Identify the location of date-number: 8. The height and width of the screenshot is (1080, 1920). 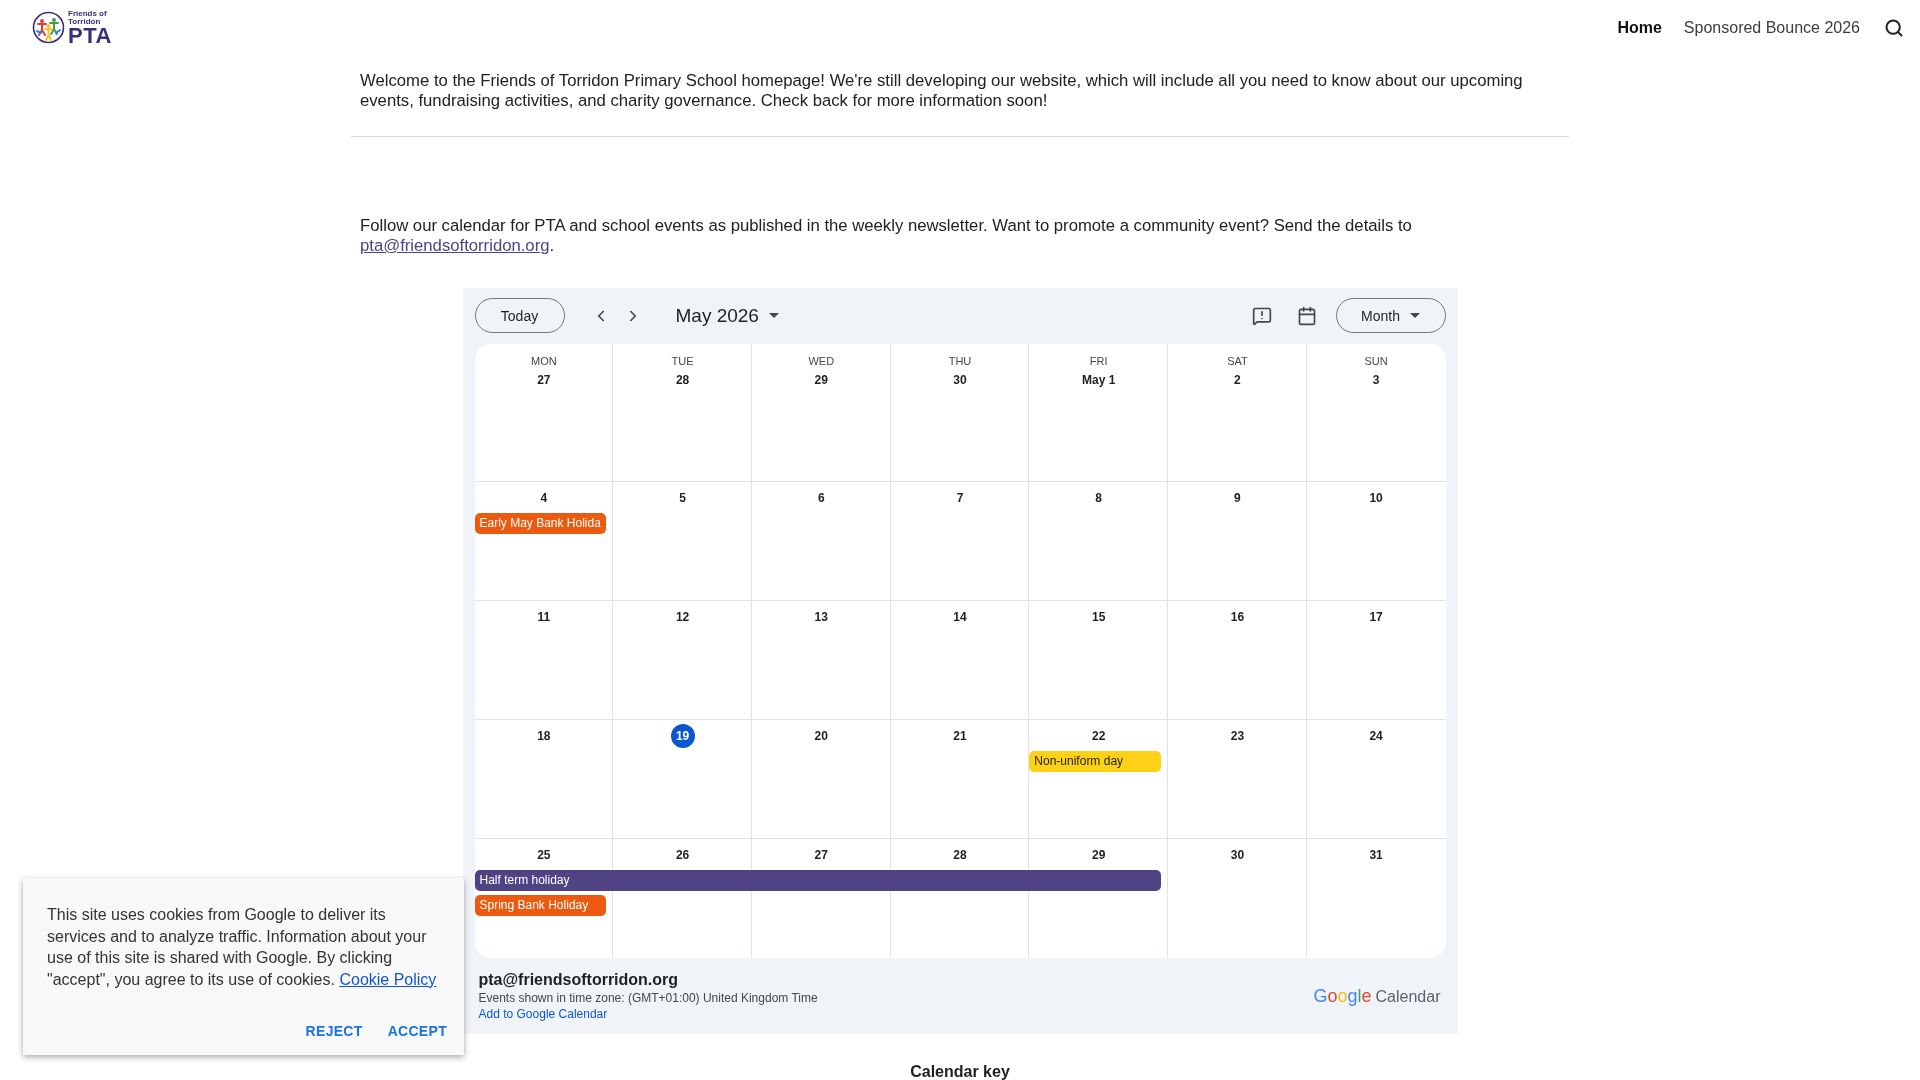
(1098, 498).